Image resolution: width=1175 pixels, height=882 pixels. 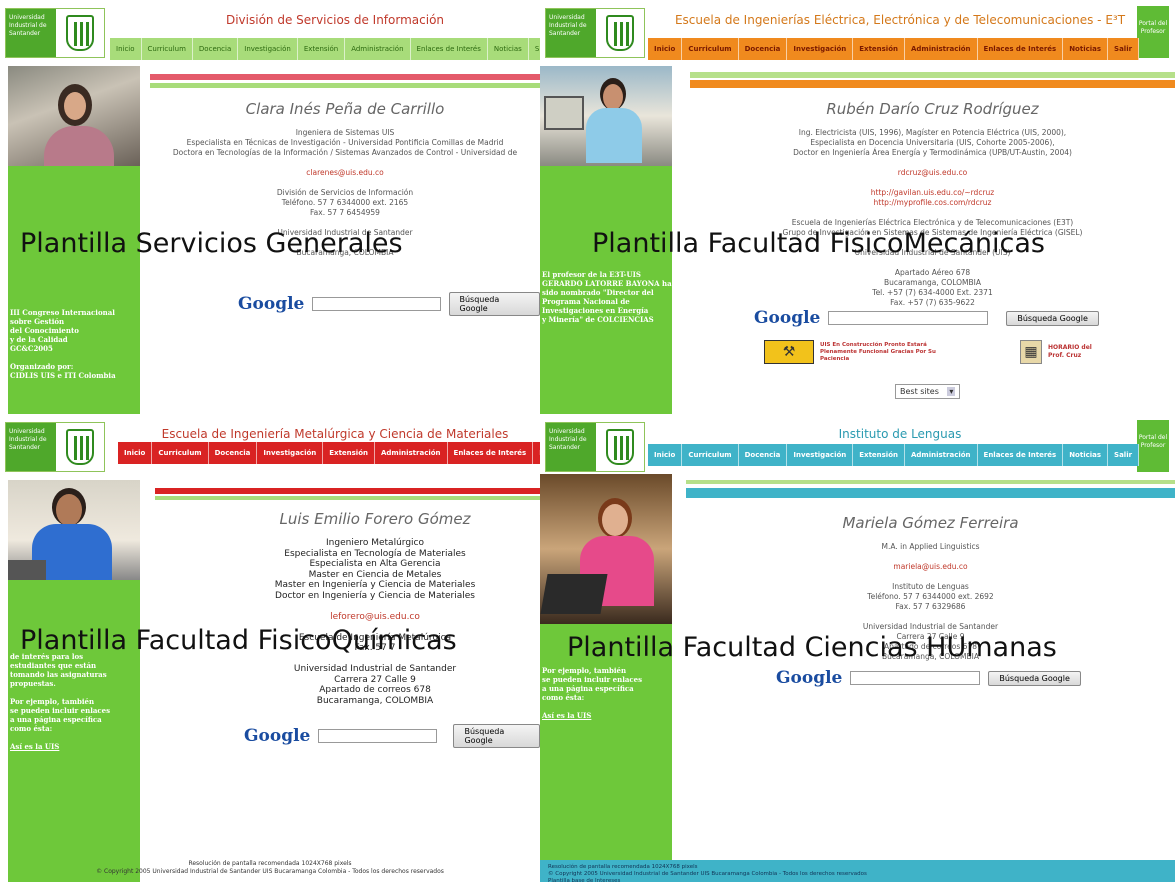 What do you see at coordinates (592, 706) in the screenshot?
I see `sidebar-line` at bounding box center [592, 706].